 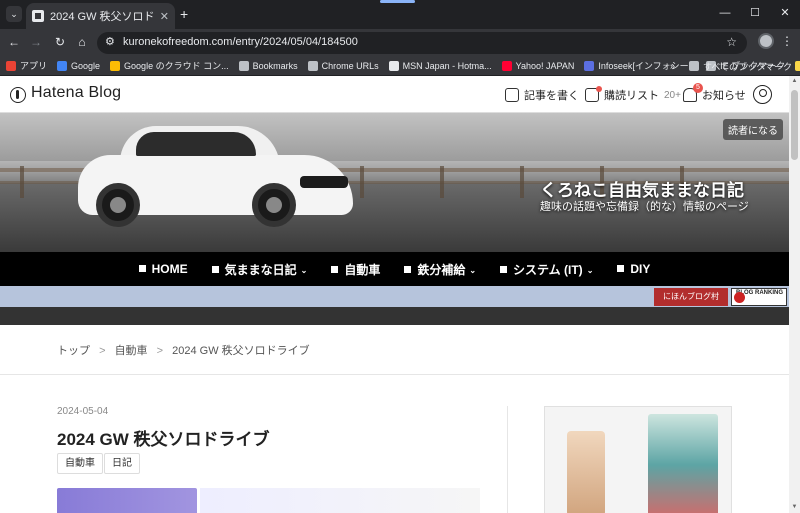 I want to click on ranking-strip: にほんブログ村 BLOG RANKING, so click(x=394, y=296).